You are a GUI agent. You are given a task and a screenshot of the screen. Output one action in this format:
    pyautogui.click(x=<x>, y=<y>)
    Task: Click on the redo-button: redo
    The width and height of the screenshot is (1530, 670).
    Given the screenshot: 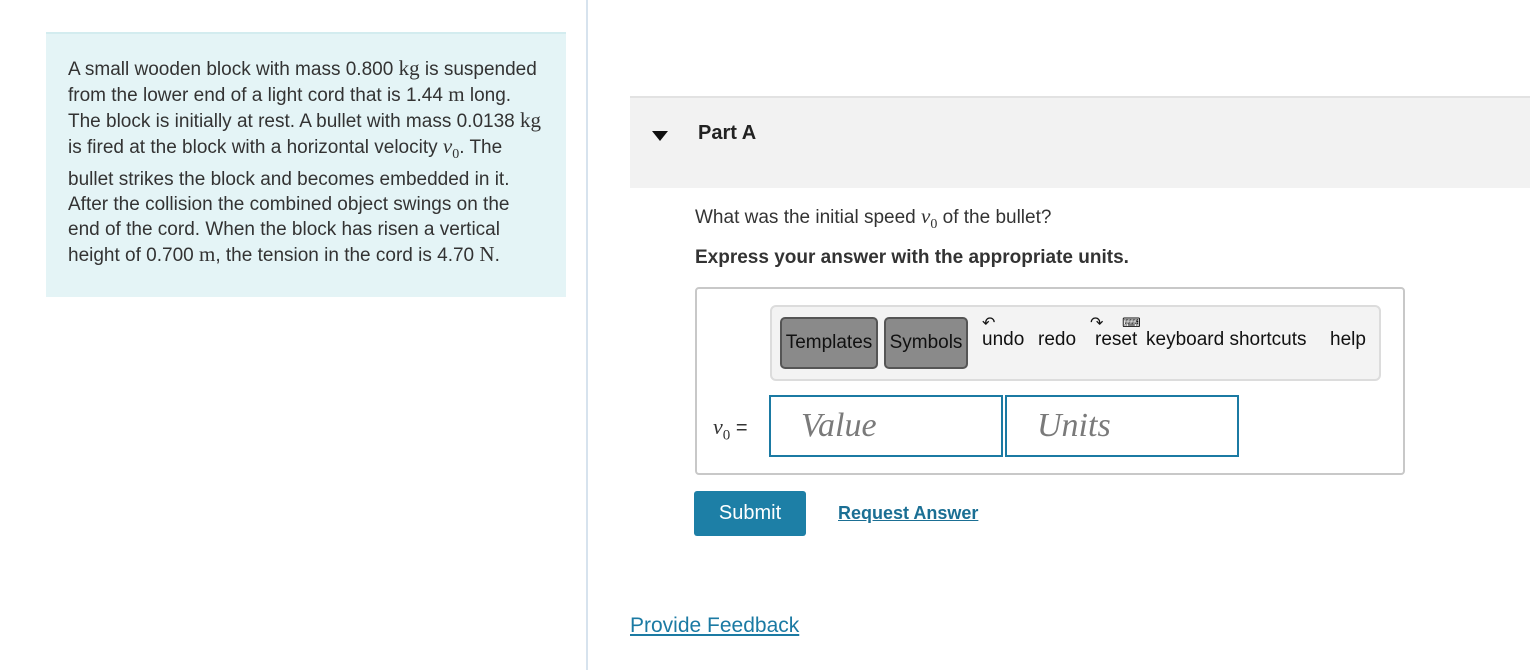 What is the action you would take?
    pyautogui.click(x=1057, y=340)
    